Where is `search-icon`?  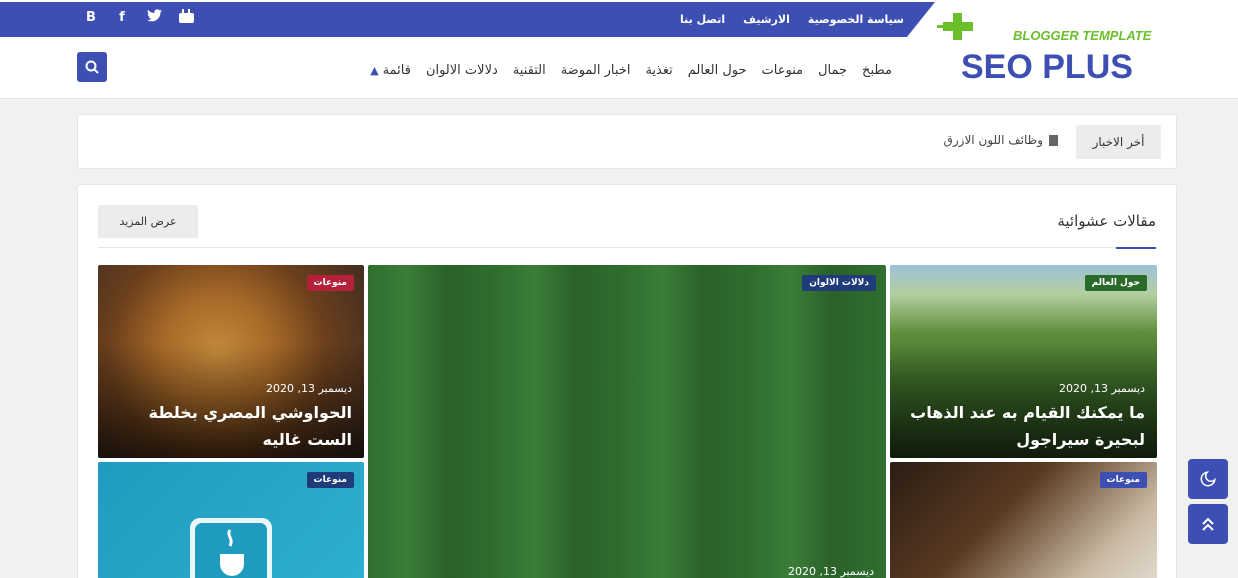
search-icon is located at coordinates (92, 67).